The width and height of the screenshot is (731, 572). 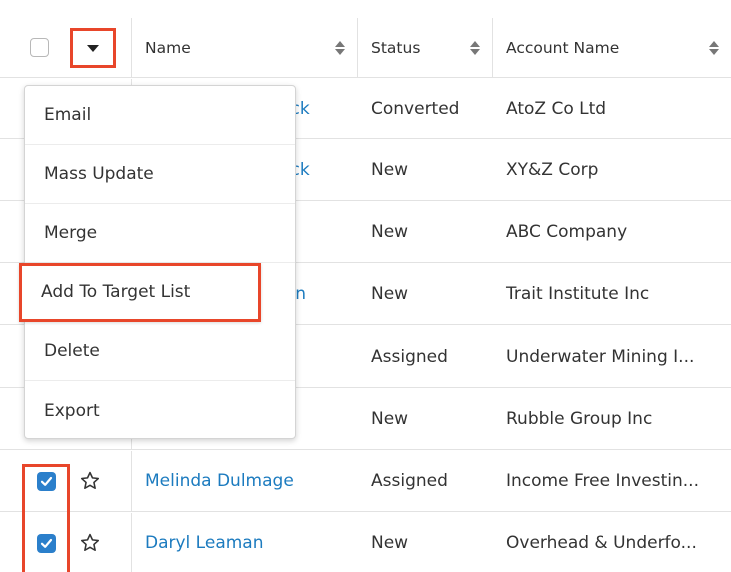 I want to click on column-header-name: Name, so click(x=244, y=47).